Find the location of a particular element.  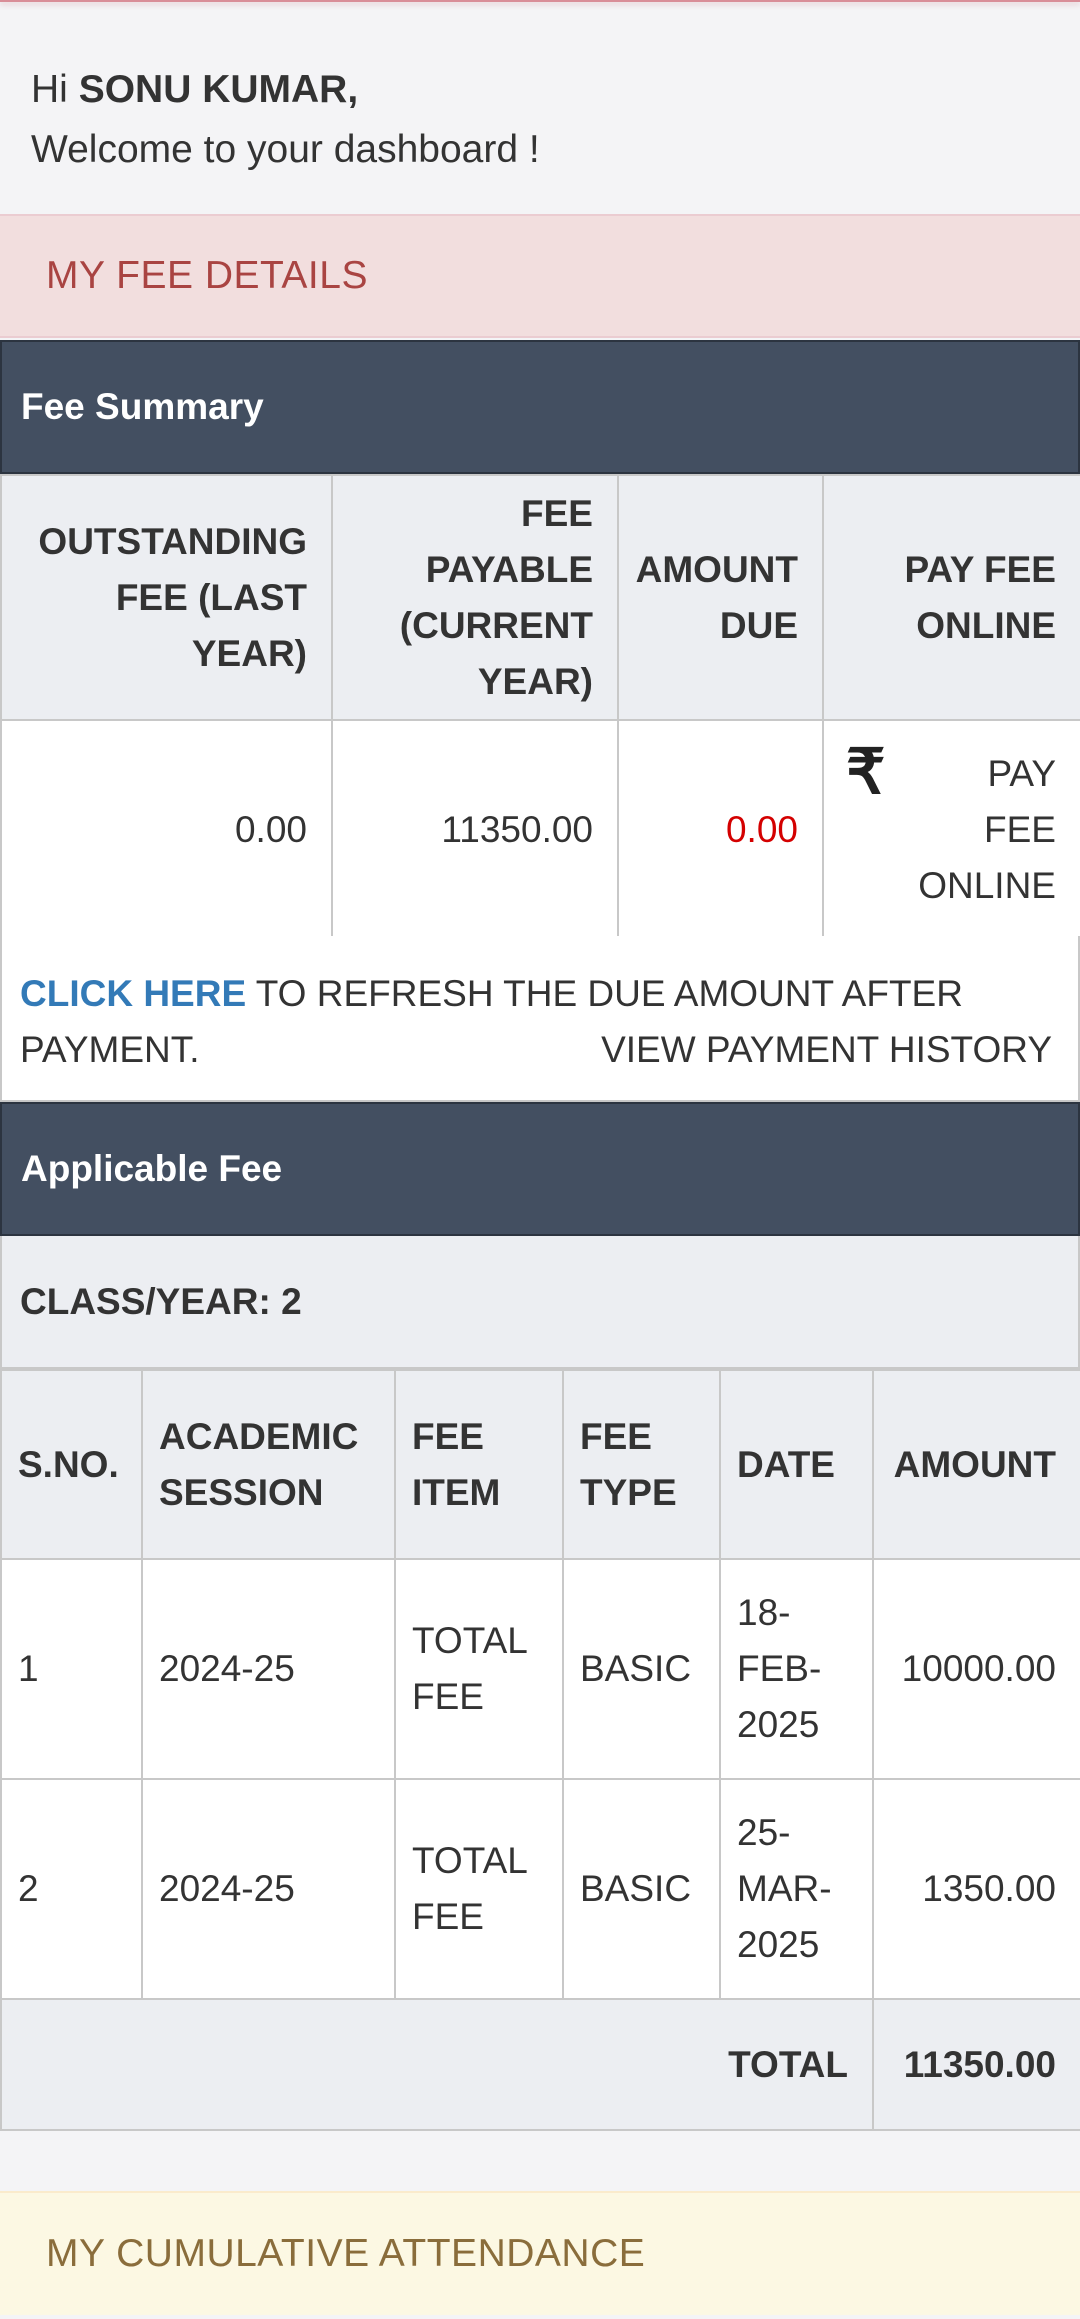

amount-due-value: 0.00 is located at coordinates (720, 829).